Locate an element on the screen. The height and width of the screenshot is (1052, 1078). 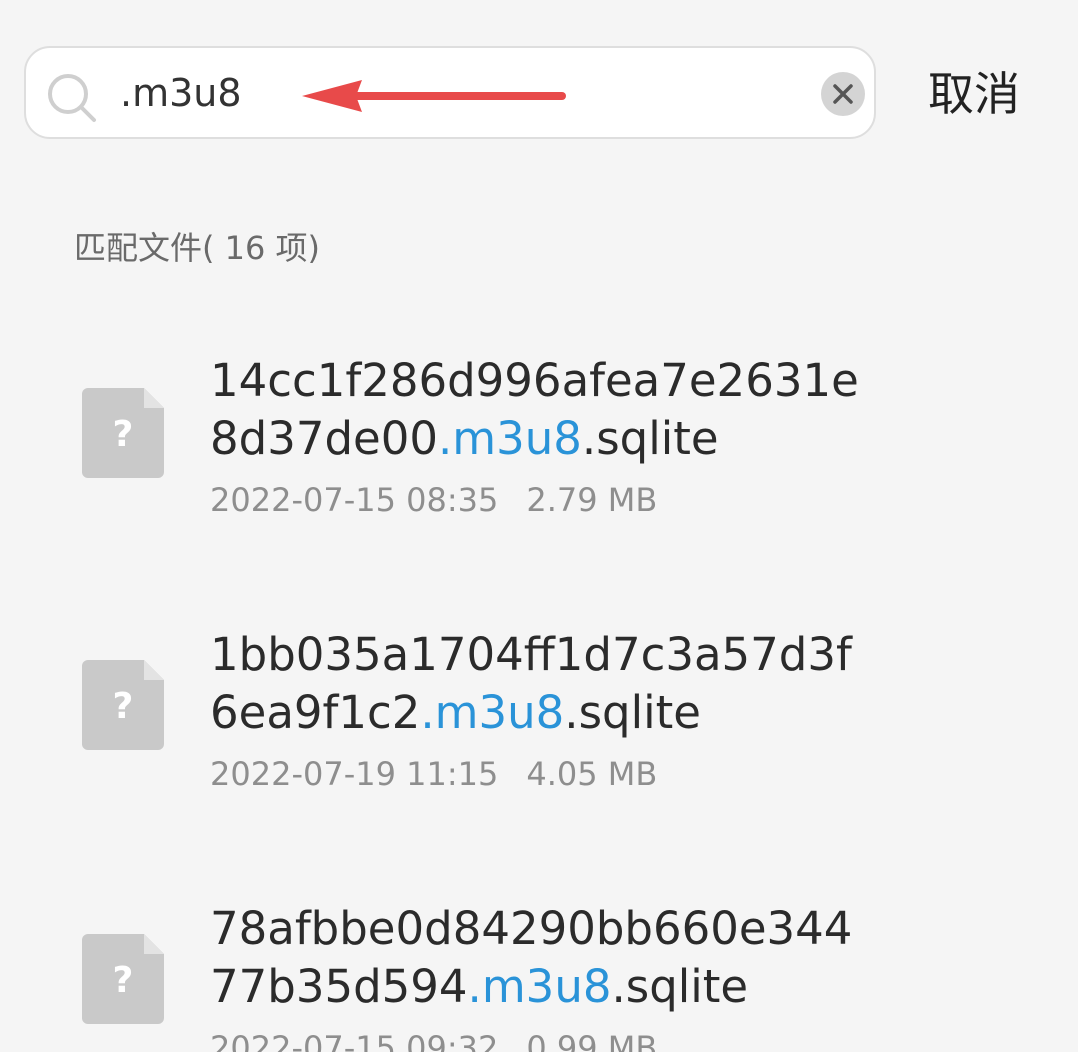
search-box is located at coordinates (450, 92).